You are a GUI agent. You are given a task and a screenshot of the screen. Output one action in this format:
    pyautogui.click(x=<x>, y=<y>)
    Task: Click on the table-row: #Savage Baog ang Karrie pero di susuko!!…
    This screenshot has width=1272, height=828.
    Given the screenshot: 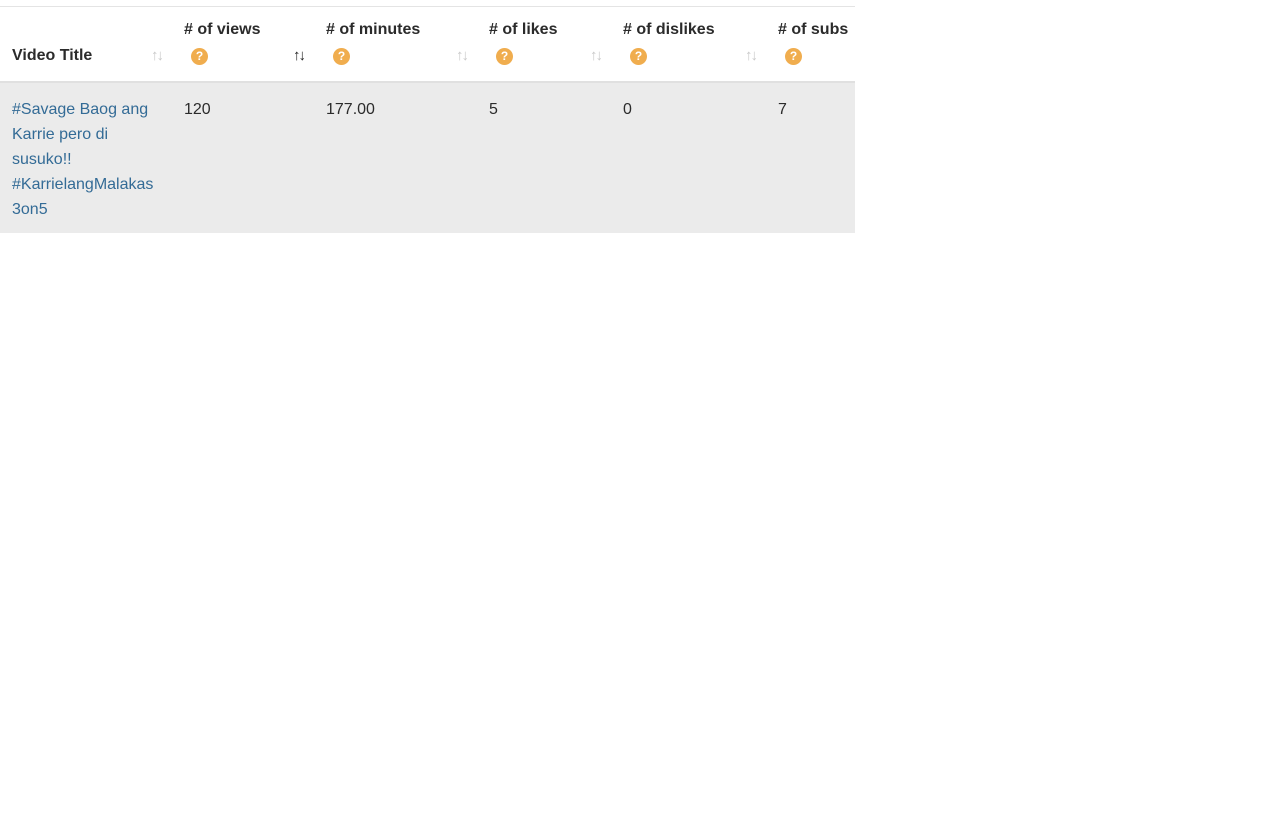 What is the action you would take?
    pyautogui.click(x=427, y=157)
    